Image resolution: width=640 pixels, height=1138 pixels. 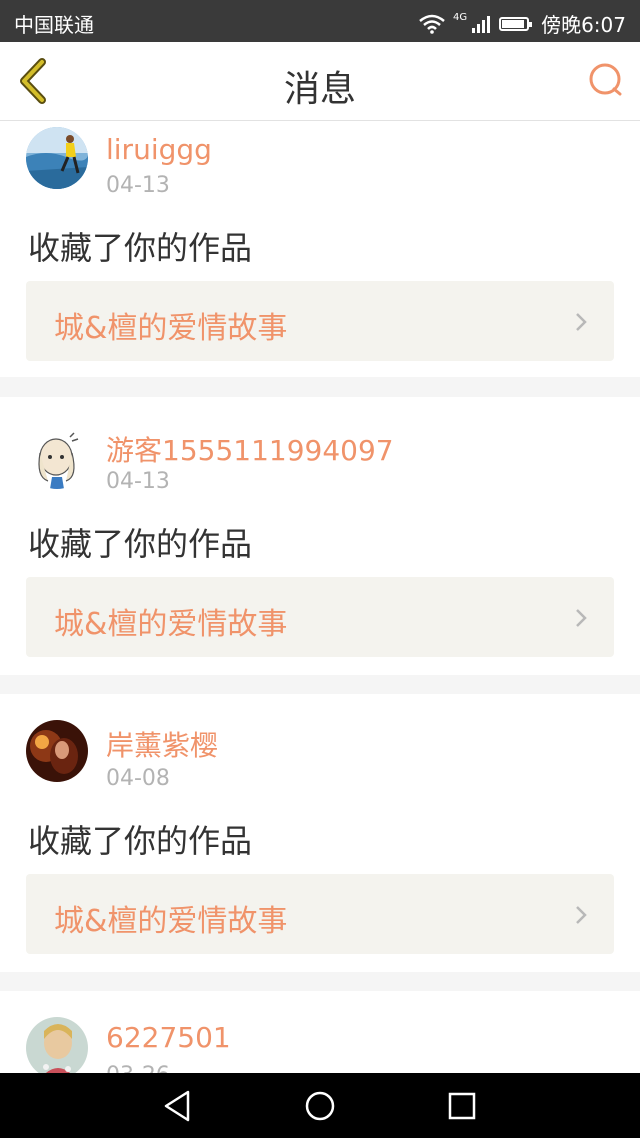 I want to click on search-icon, so click(x=606, y=80).